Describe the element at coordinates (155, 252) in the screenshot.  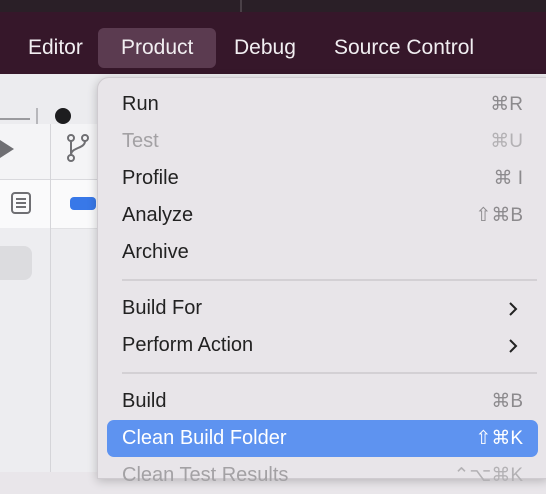
I see `menu-item-label: Archive` at that location.